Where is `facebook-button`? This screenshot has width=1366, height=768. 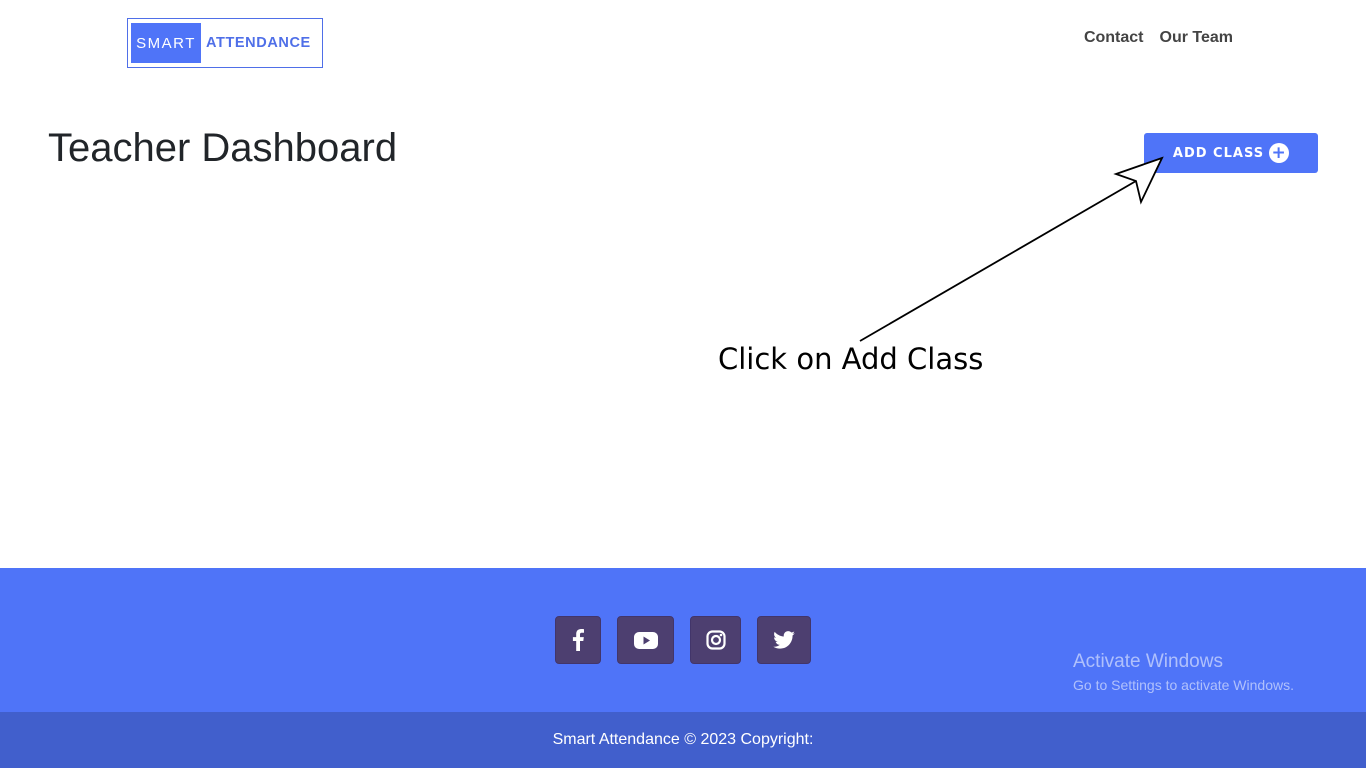 facebook-button is located at coordinates (578, 640).